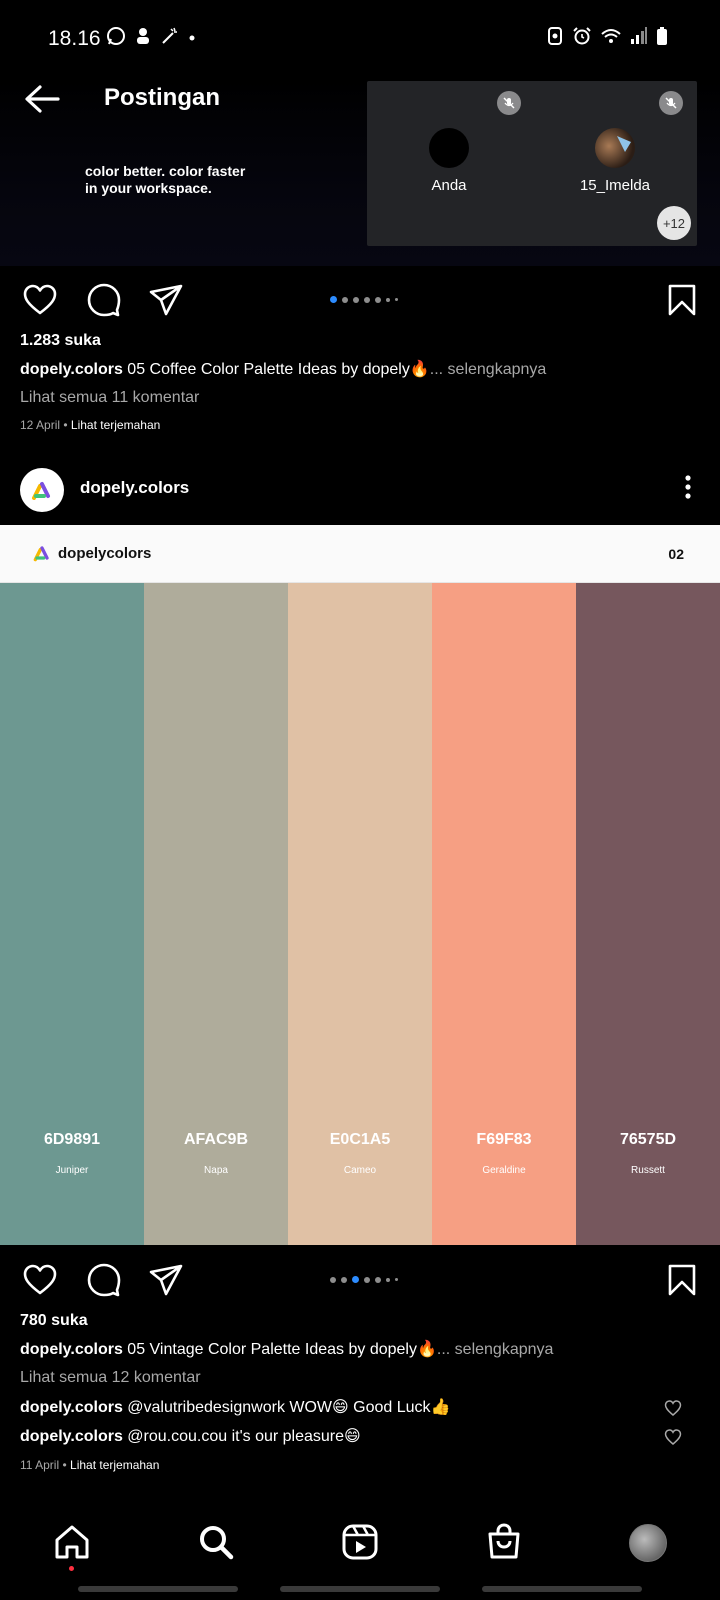  I want to click on palette-header: dopelycolors 02, so click(360, 554).